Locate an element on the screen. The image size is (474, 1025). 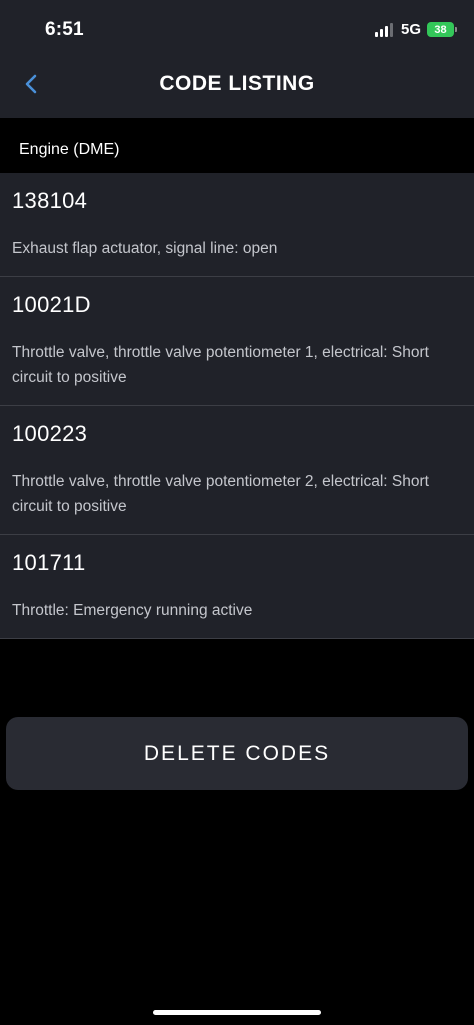
fault-code: 100223 is located at coordinates (50, 433).